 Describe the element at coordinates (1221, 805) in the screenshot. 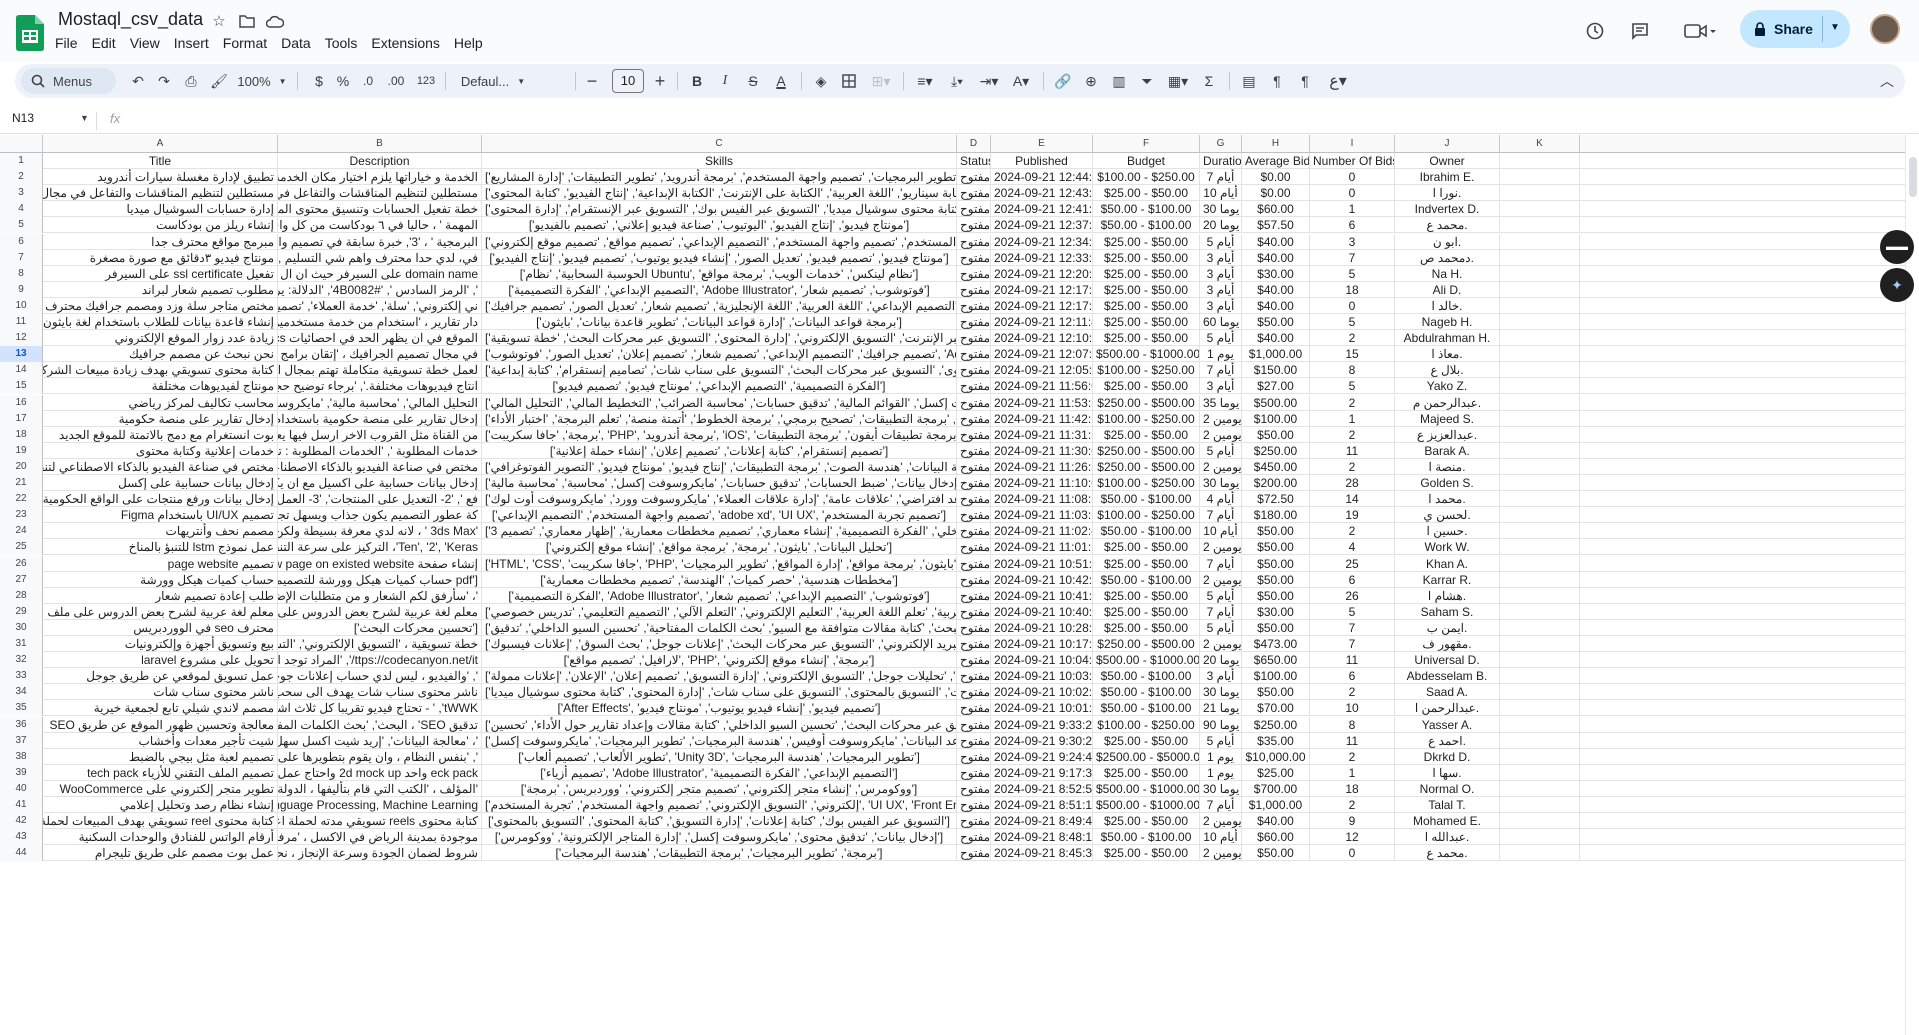

I see `cell-duration: 7 أيام` at that location.